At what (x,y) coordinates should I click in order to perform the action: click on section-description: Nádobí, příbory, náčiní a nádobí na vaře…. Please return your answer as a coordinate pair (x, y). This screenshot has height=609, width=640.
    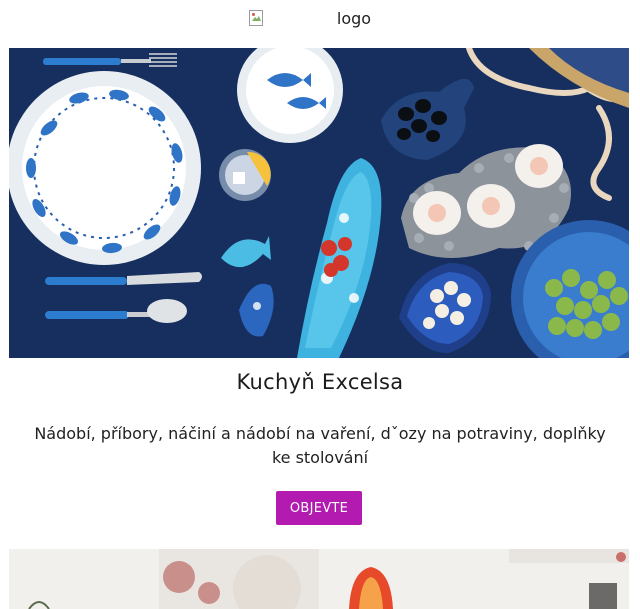
    Looking at the image, I should click on (320, 445).